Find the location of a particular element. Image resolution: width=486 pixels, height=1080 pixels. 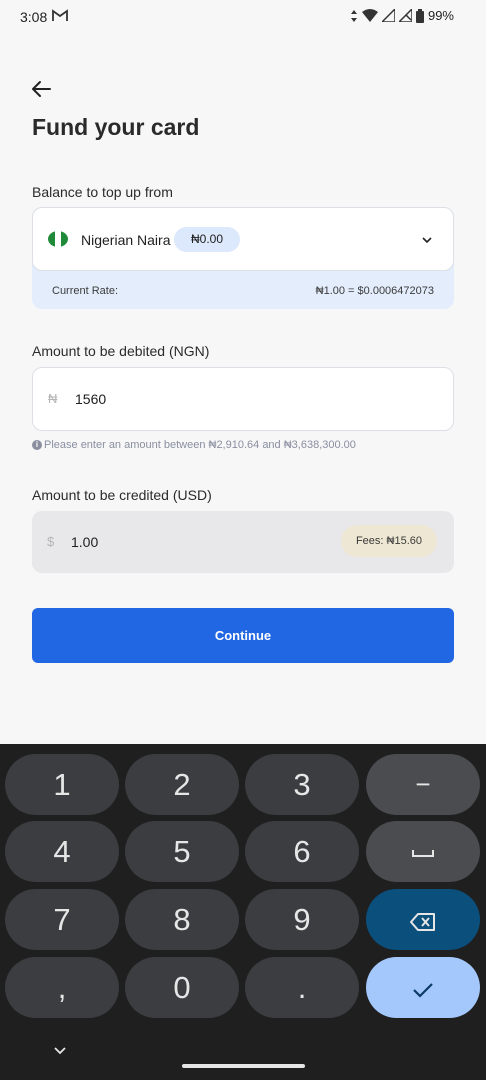

credit-amount-value: 1.00 is located at coordinates (85, 542).